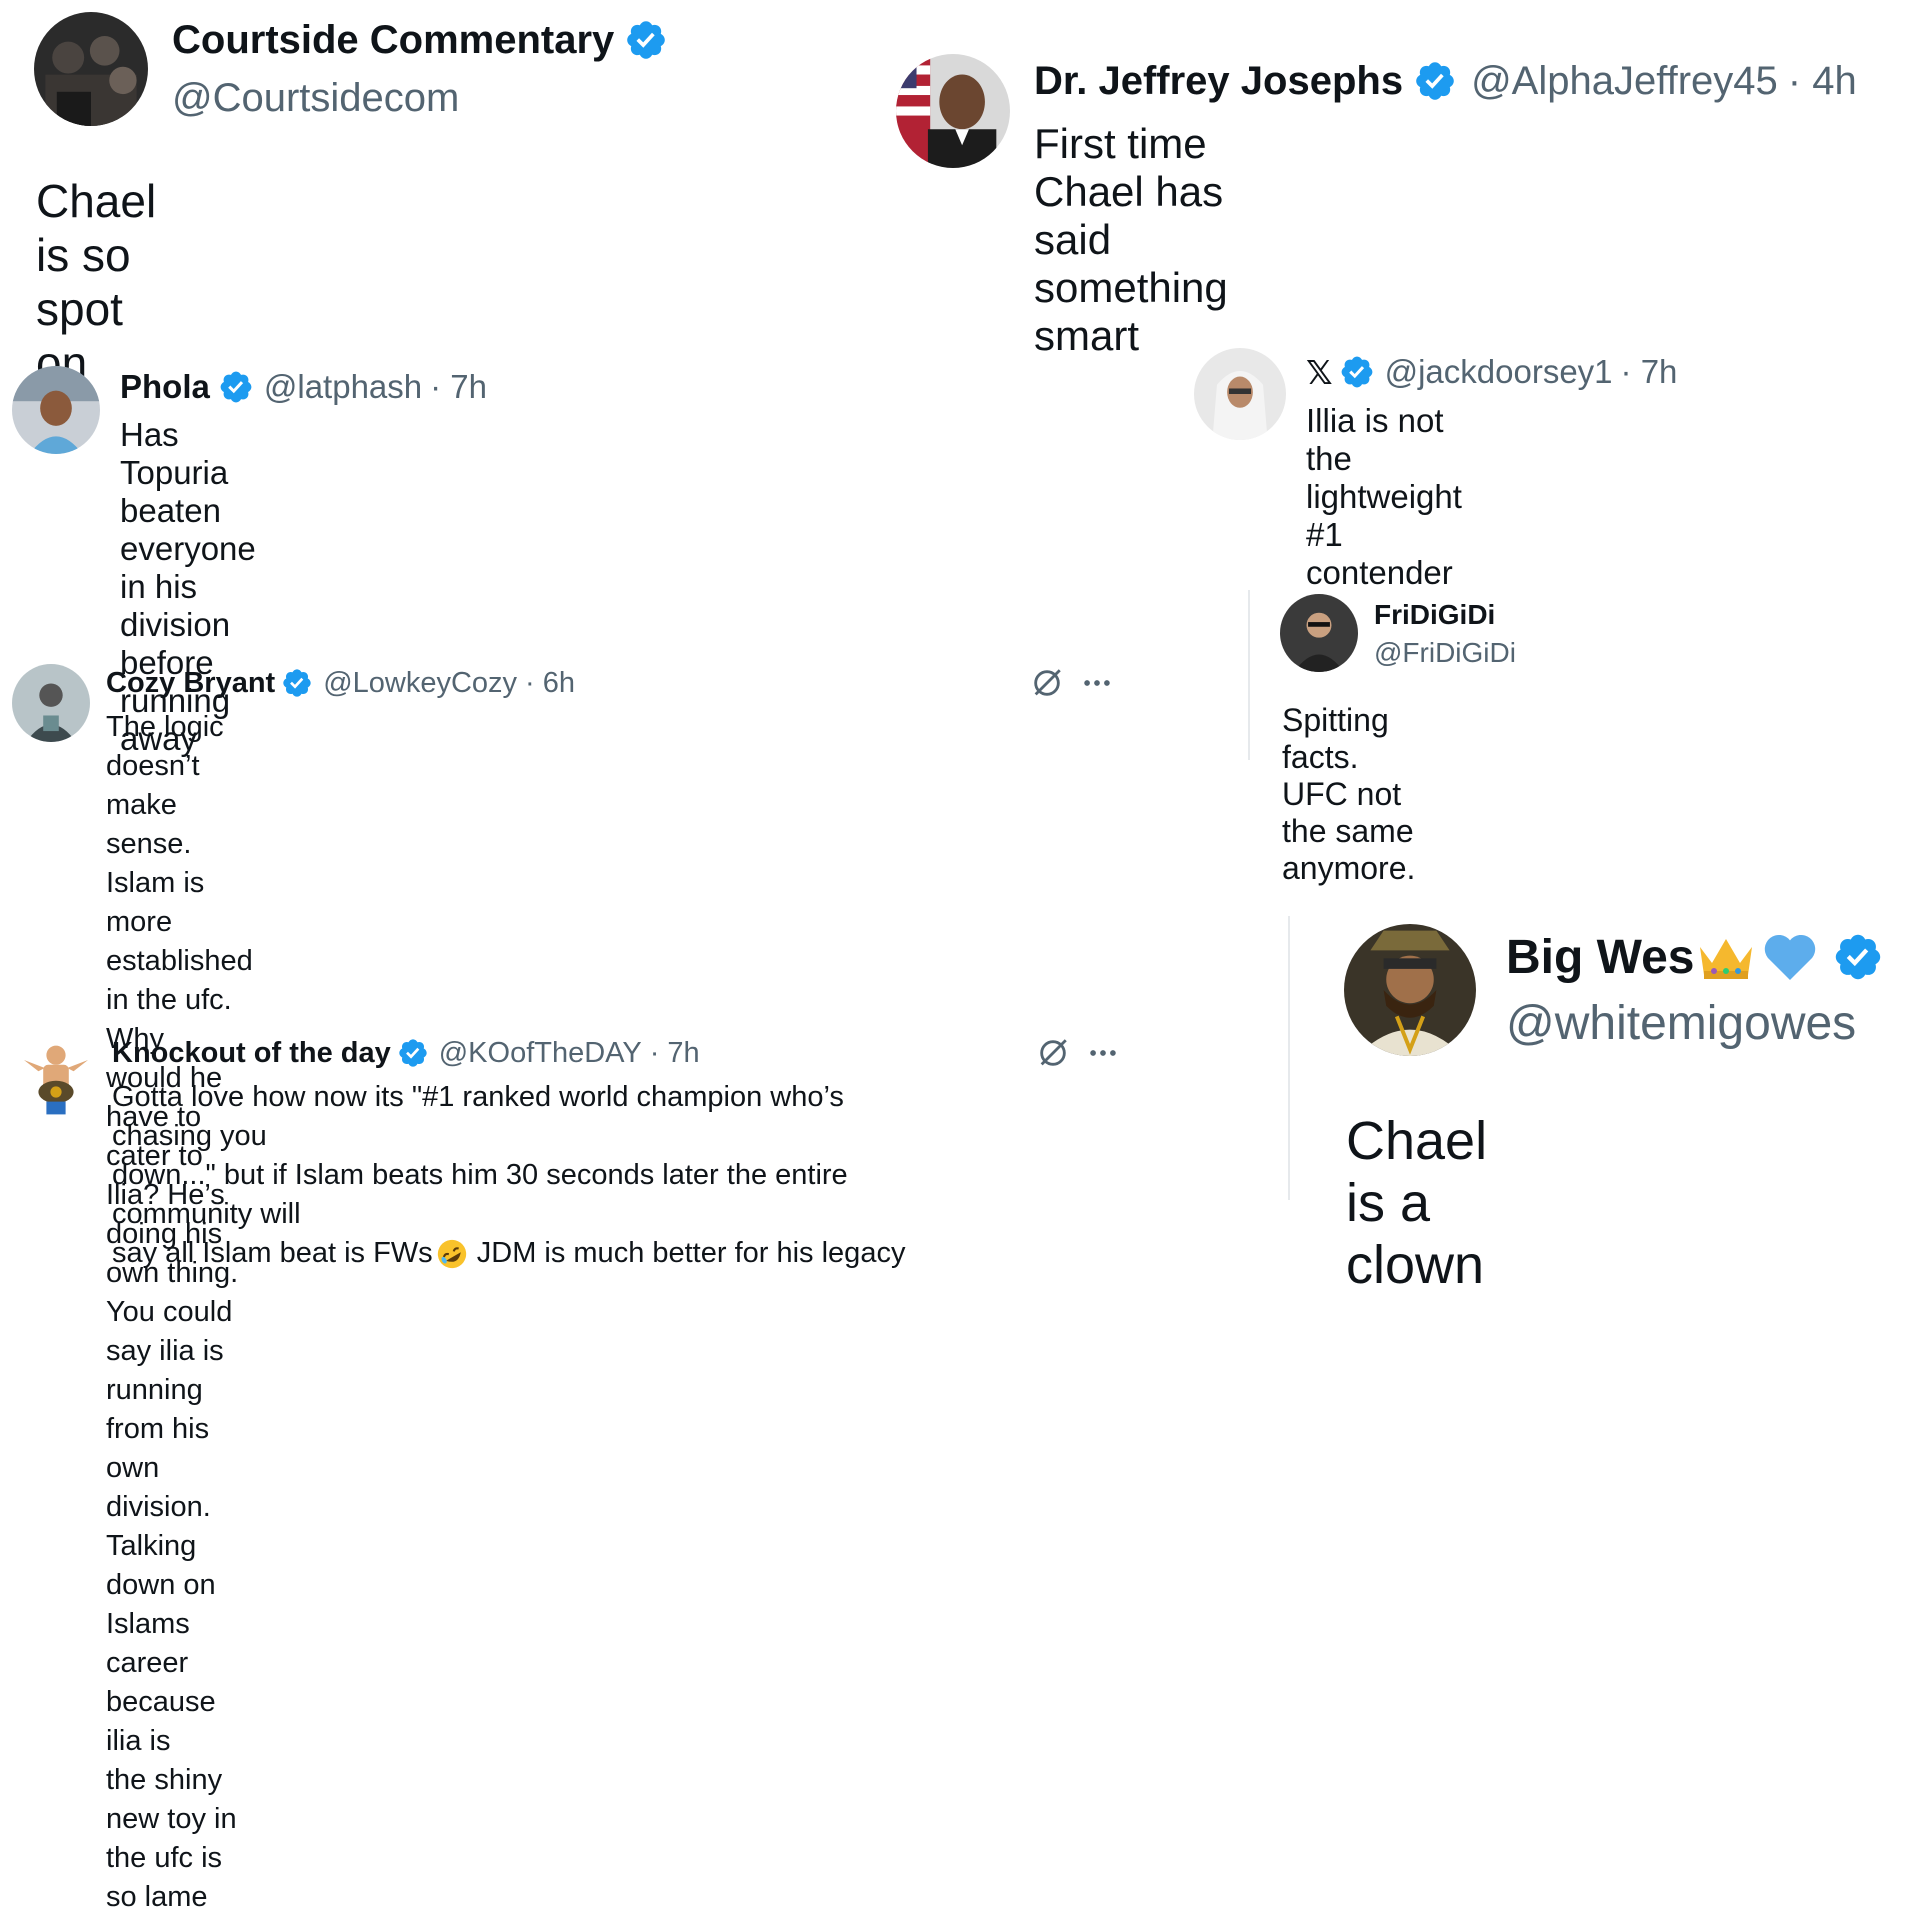 The height and width of the screenshot is (1917, 1920). I want to click on handle: @FriDiGiDi, so click(1445, 653).